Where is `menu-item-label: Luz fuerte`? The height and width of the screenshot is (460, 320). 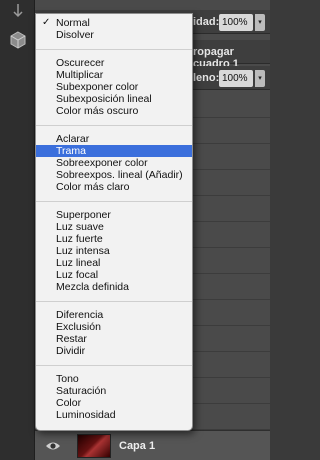 menu-item-label: Luz fuerte is located at coordinates (79, 239).